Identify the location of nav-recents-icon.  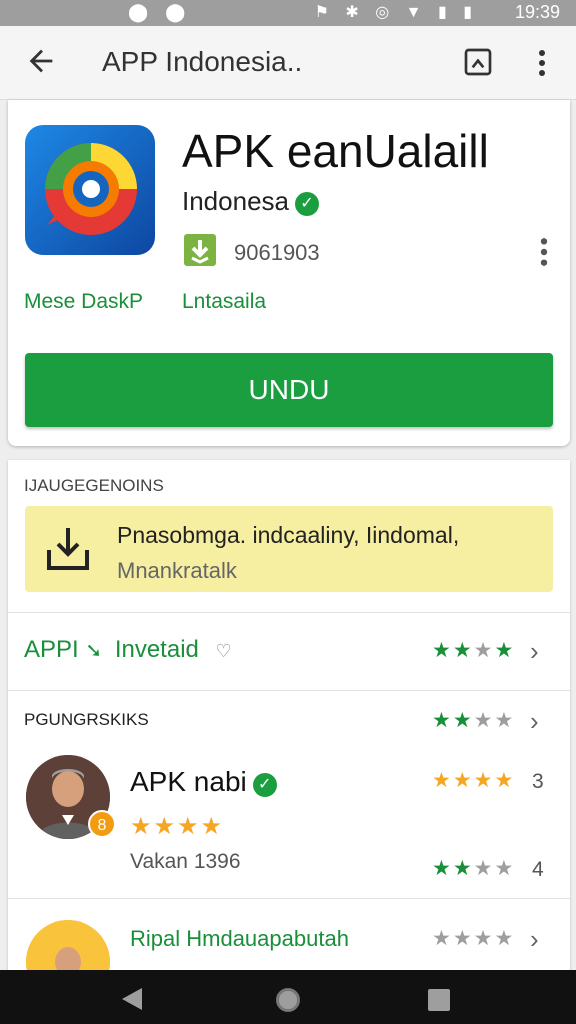
(439, 1000).